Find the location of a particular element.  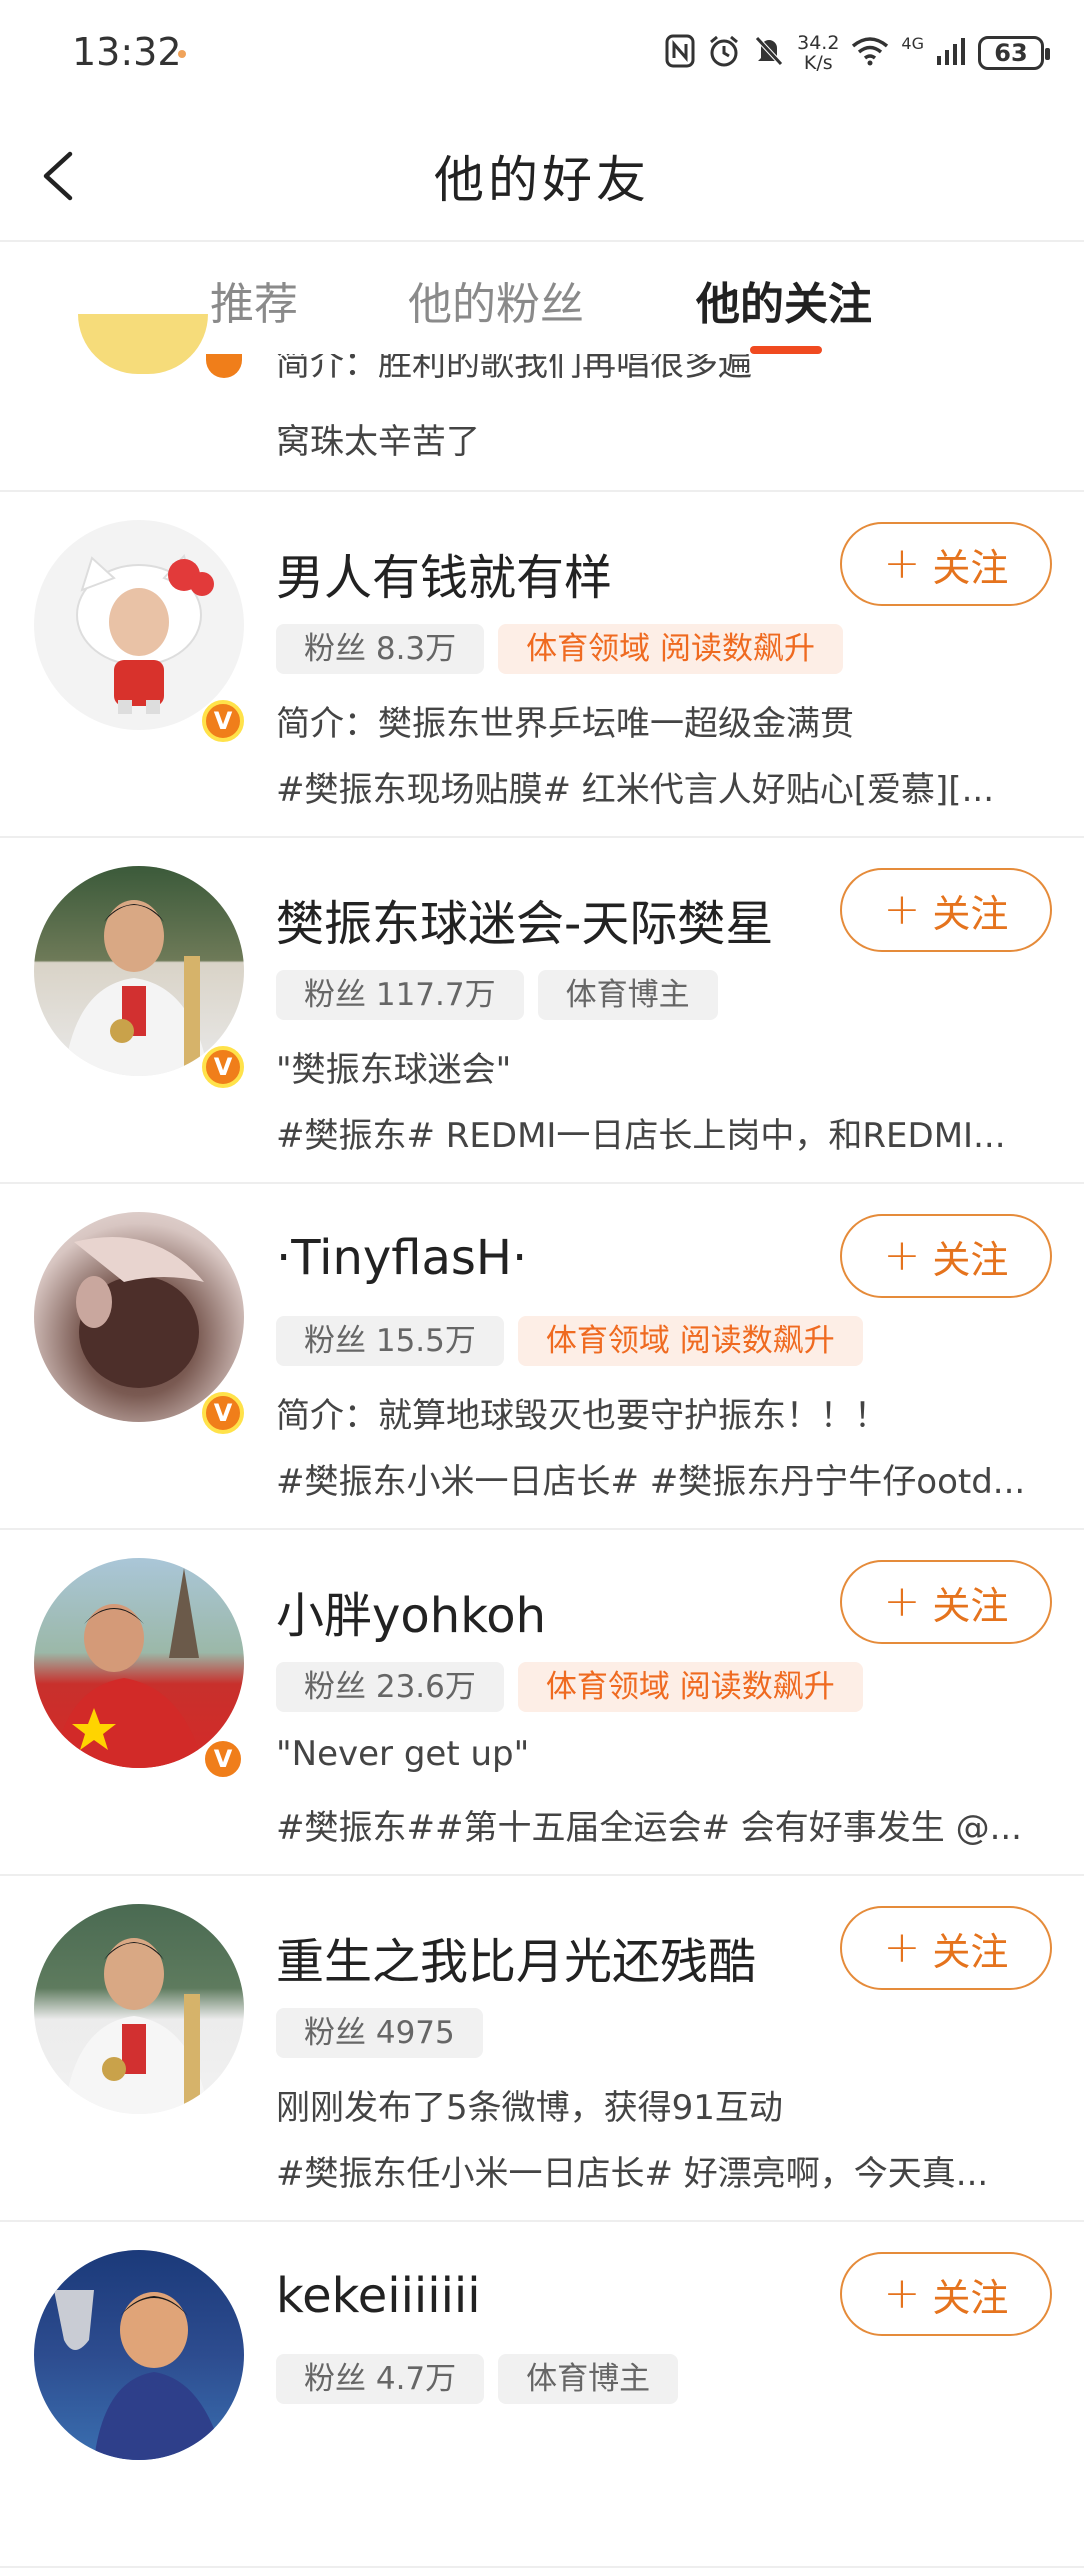

user-name: 男人有钱就有样 is located at coordinates (444, 573).